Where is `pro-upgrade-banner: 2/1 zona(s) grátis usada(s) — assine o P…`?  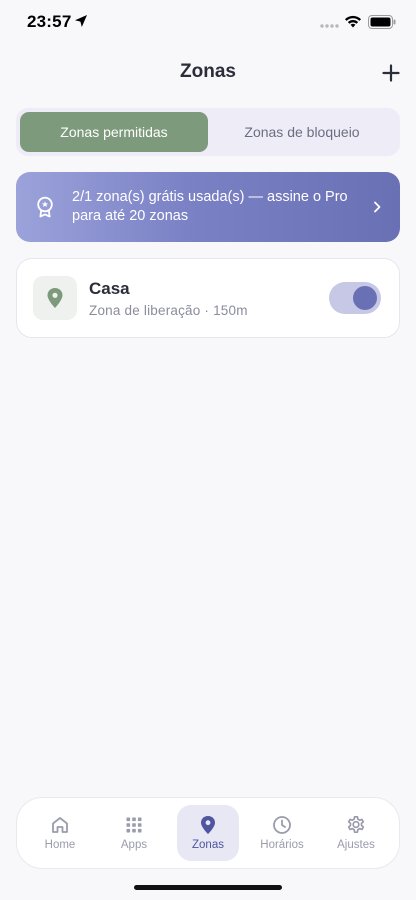
pro-upgrade-banner: 2/1 zona(s) grátis usada(s) — assine o P… is located at coordinates (208, 207).